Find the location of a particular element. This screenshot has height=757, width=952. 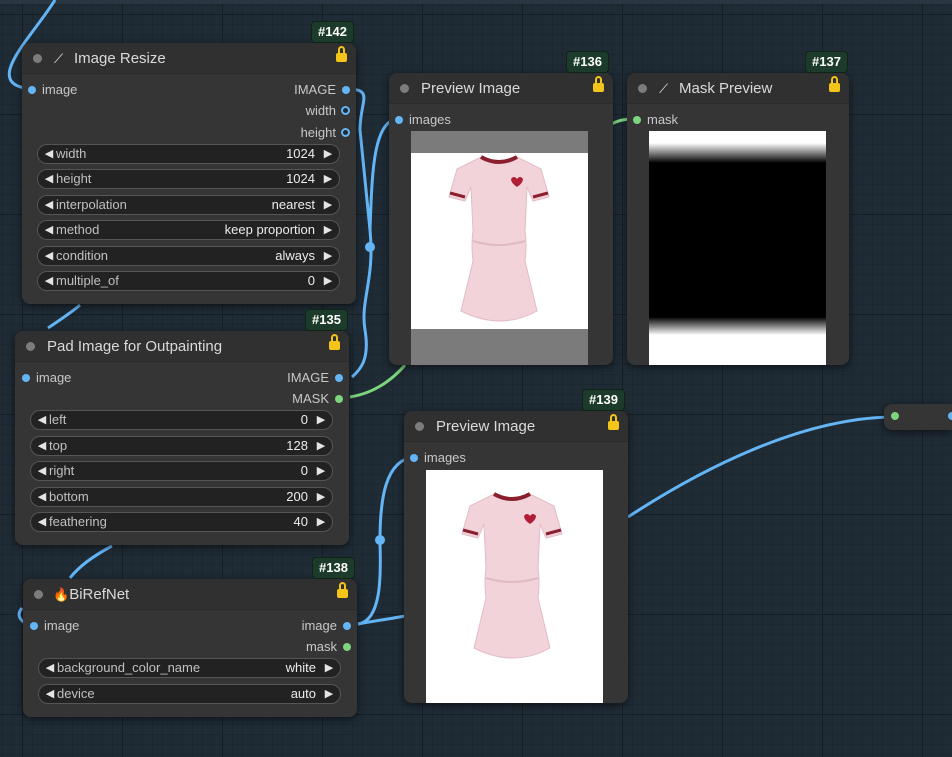

widget-feathering: ◀ feathering 40 ▶ is located at coordinates (181, 522).